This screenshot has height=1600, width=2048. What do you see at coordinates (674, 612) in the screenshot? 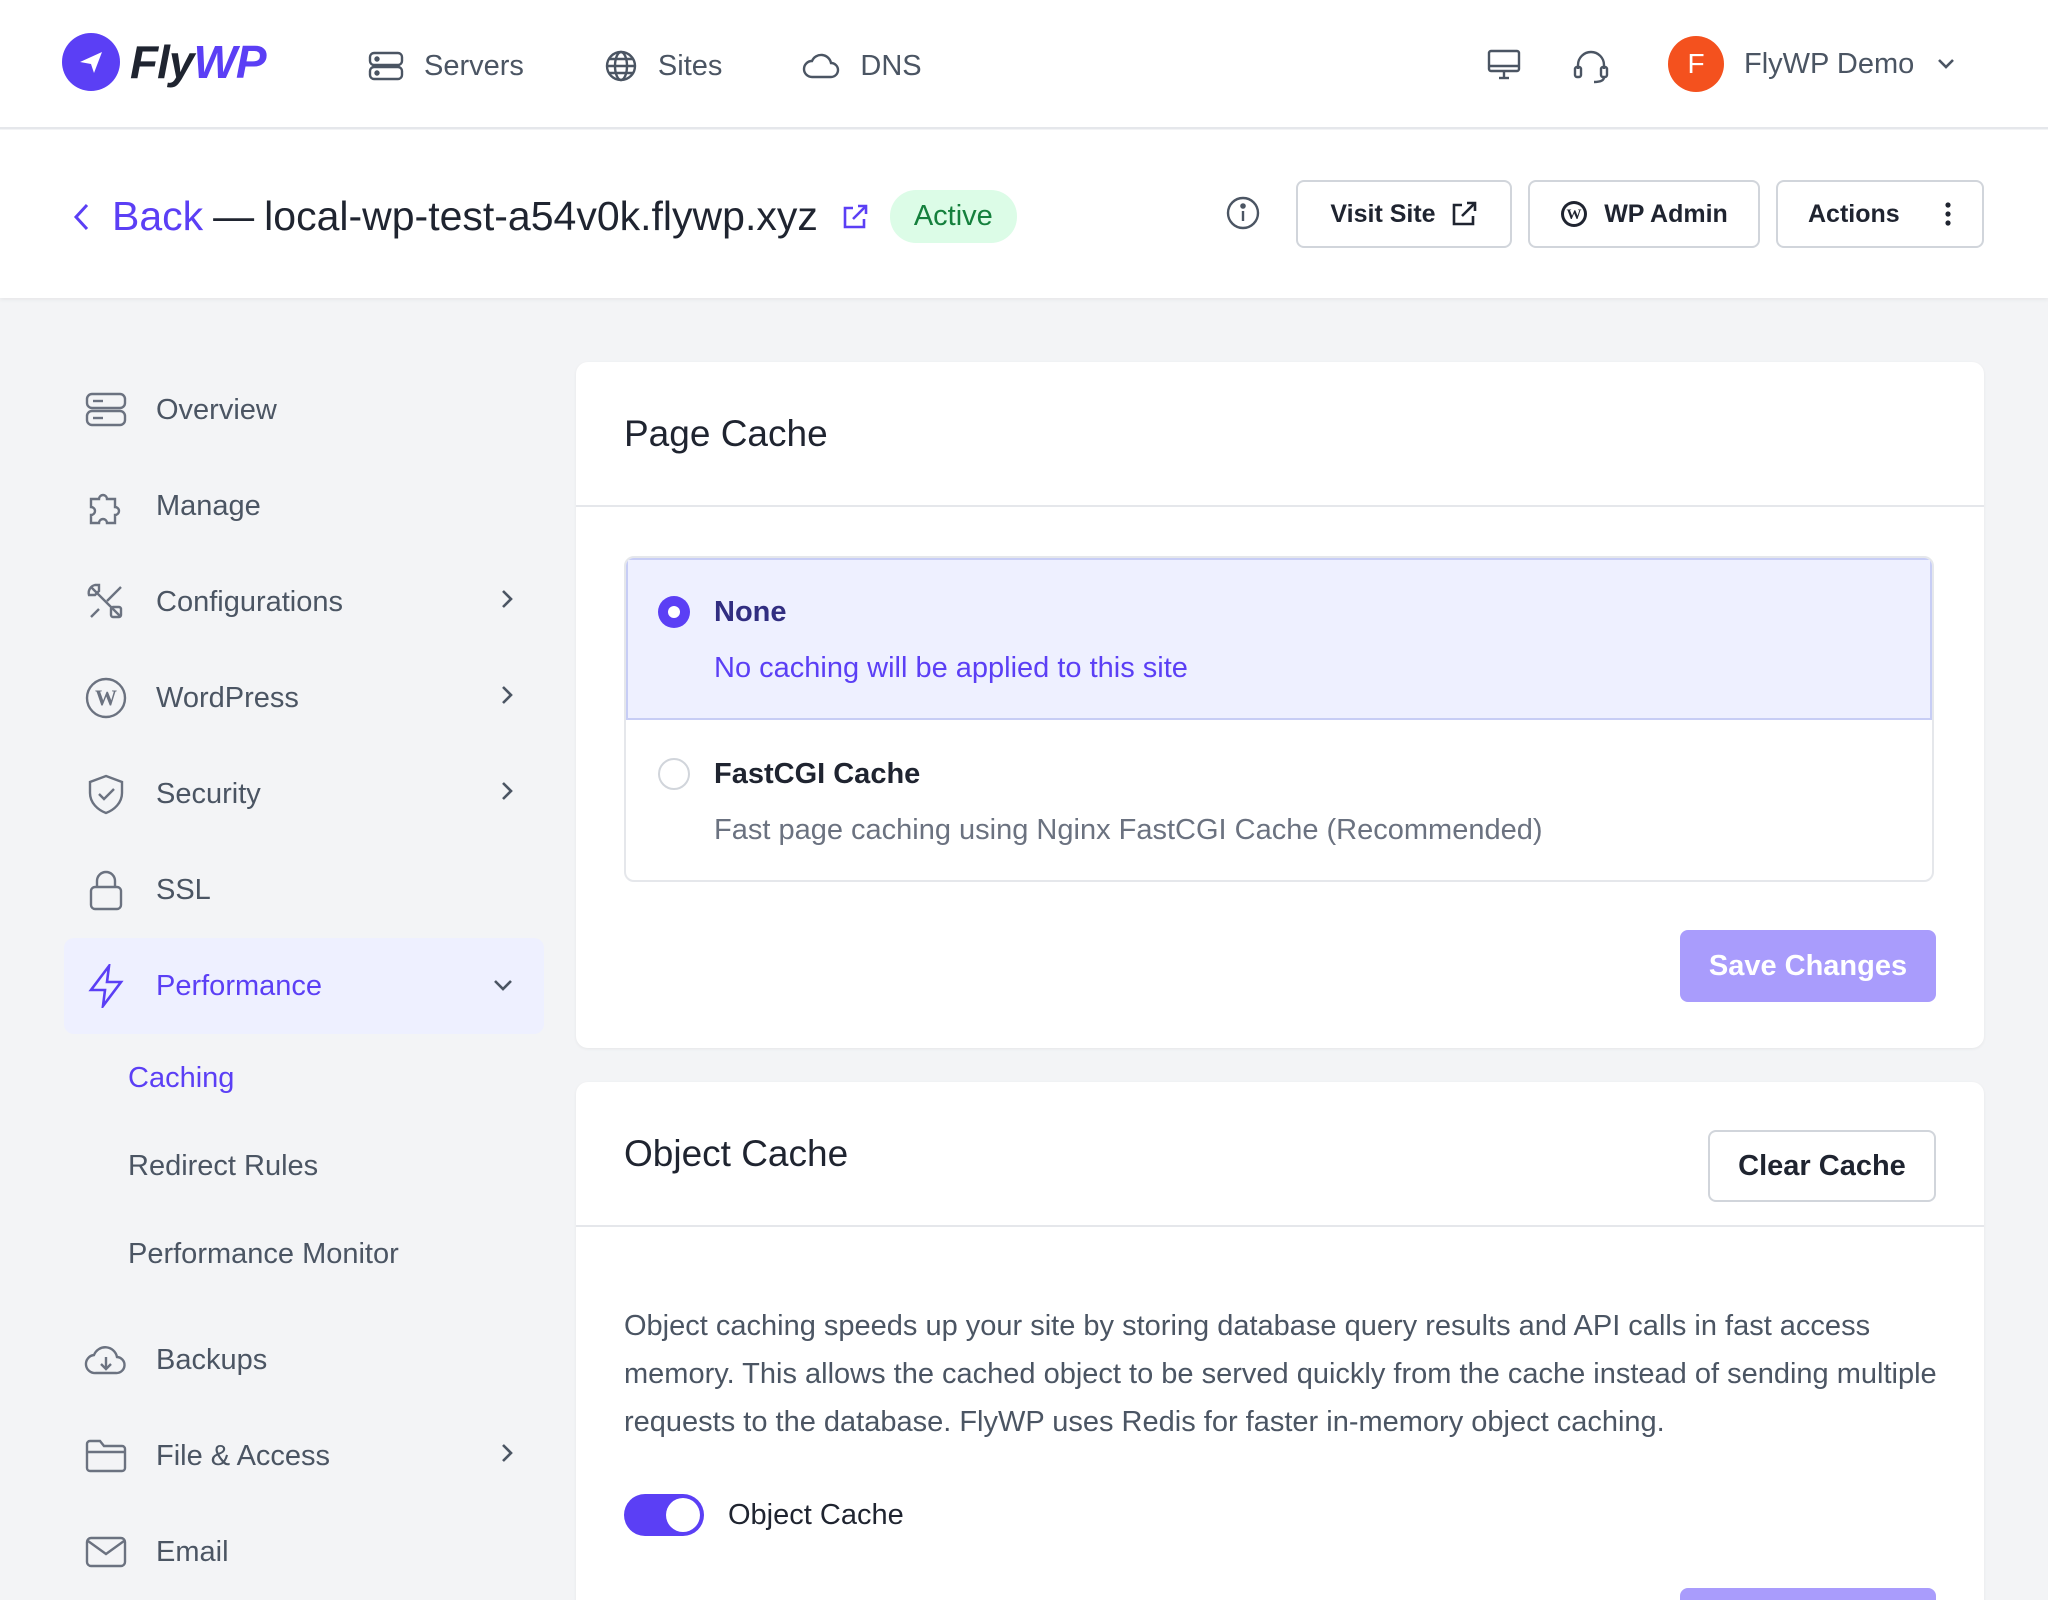
I see `radio-selected` at bounding box center [674, 612].